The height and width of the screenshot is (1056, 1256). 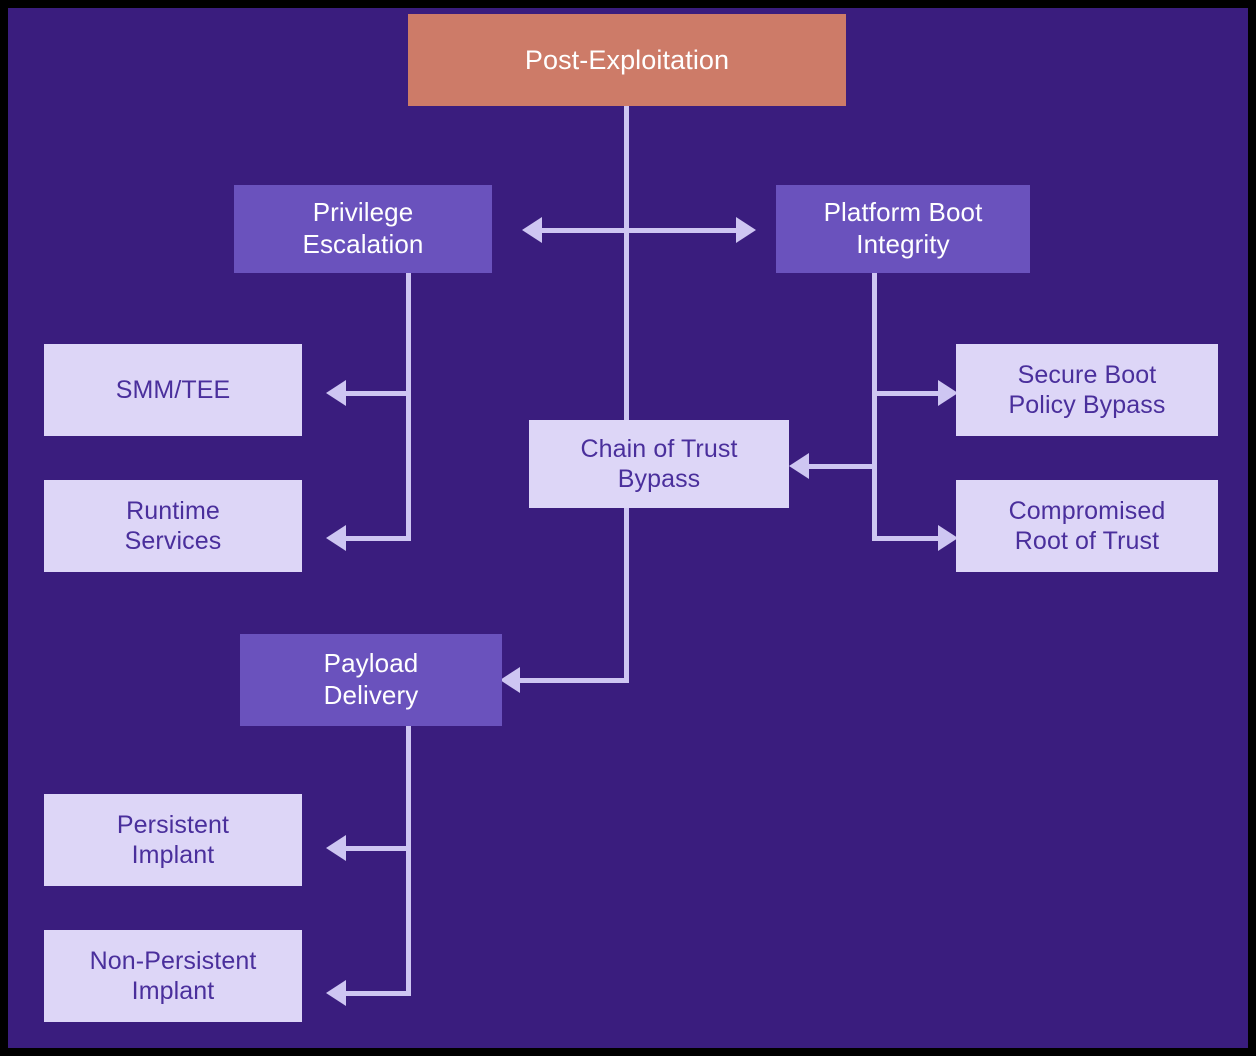 I want to click on node-post-exploitation: Post-Exploitation, so click(x=627, y=60).